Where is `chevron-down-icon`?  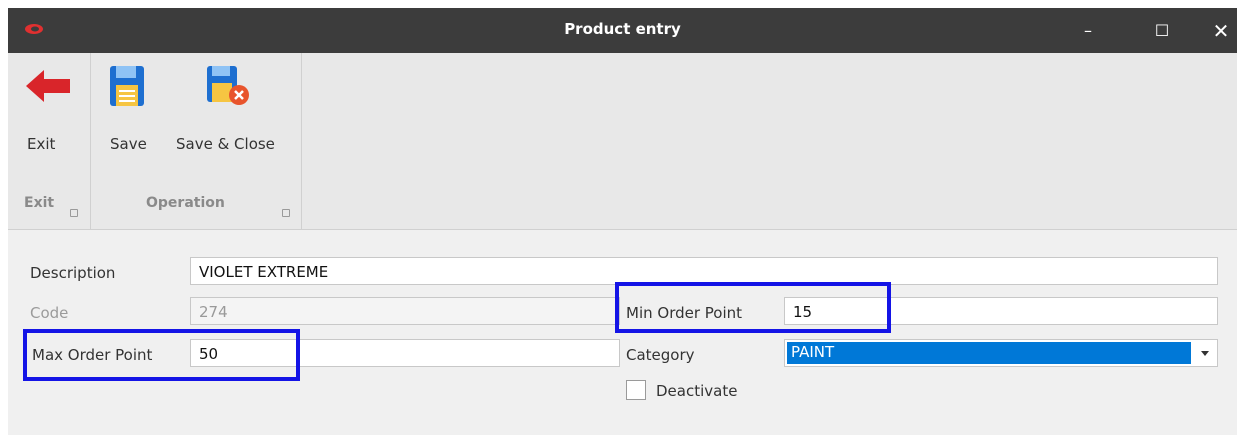 chevron-down-icon is located at coordinates (1205, 353).